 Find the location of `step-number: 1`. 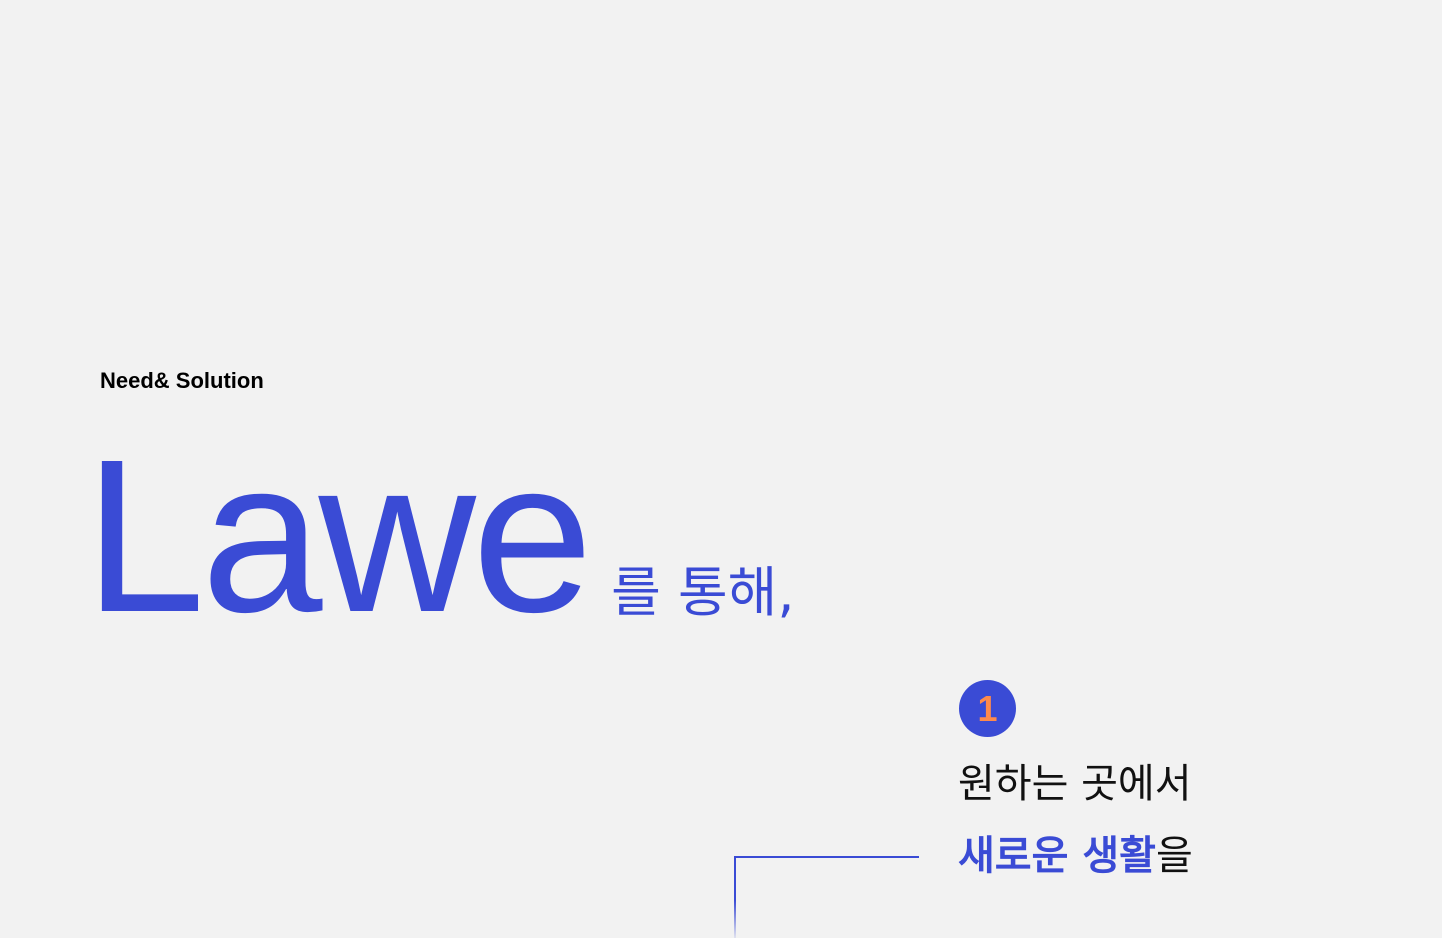

step-number: 1 is located at coordinates (987, 708).